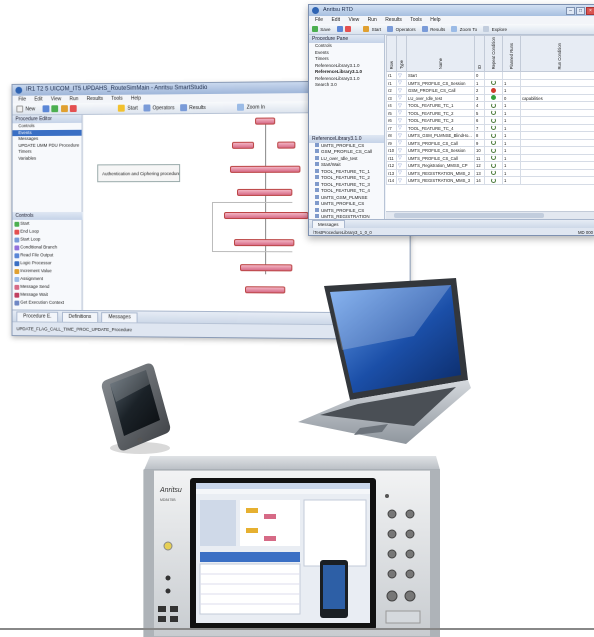 The width and height of the screenshot is (594, 637). I want to click on table-row: r14 ▽ UMTS_REGISTRATION_MMS_3 14 1, so click(490, 180).